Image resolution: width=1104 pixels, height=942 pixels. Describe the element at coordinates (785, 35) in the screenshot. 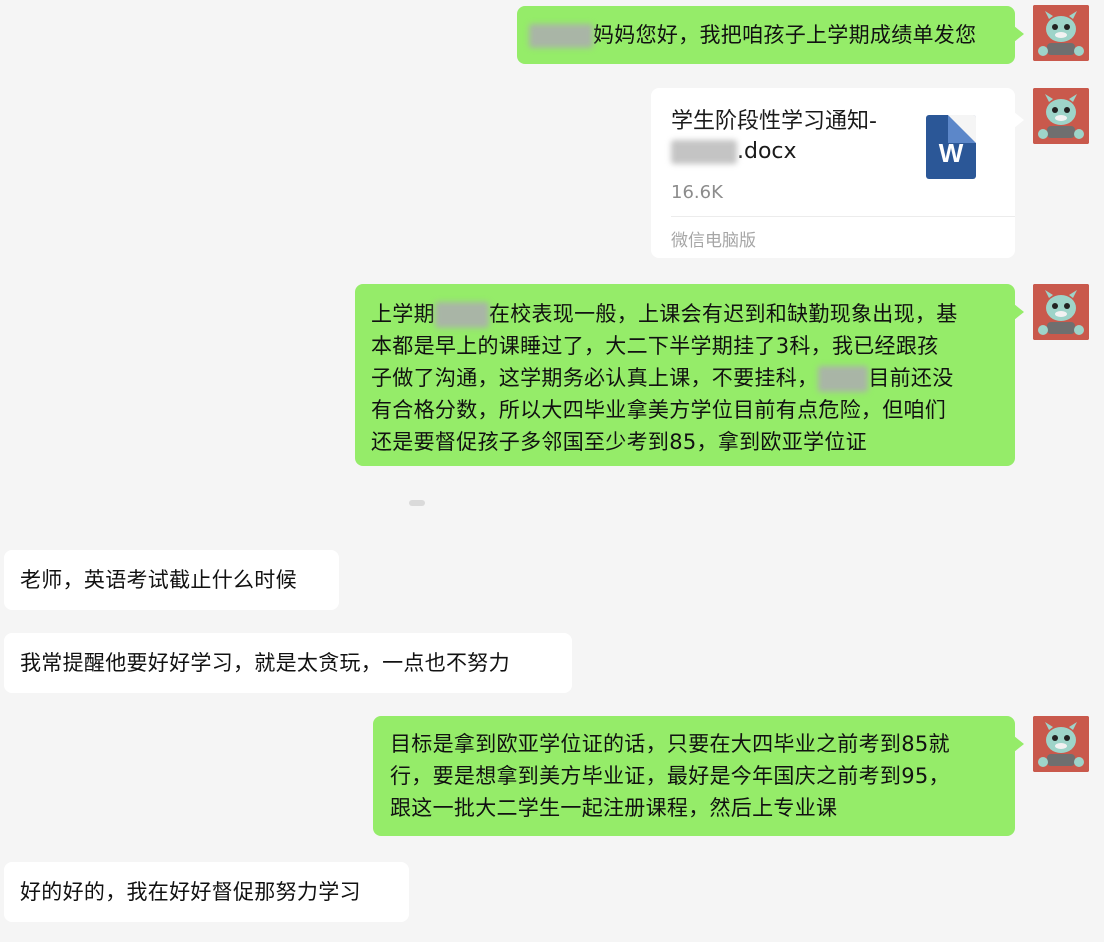

I see `message-text: 妈妈您好，我把咱孩子上学期成绩单发您` at that location.